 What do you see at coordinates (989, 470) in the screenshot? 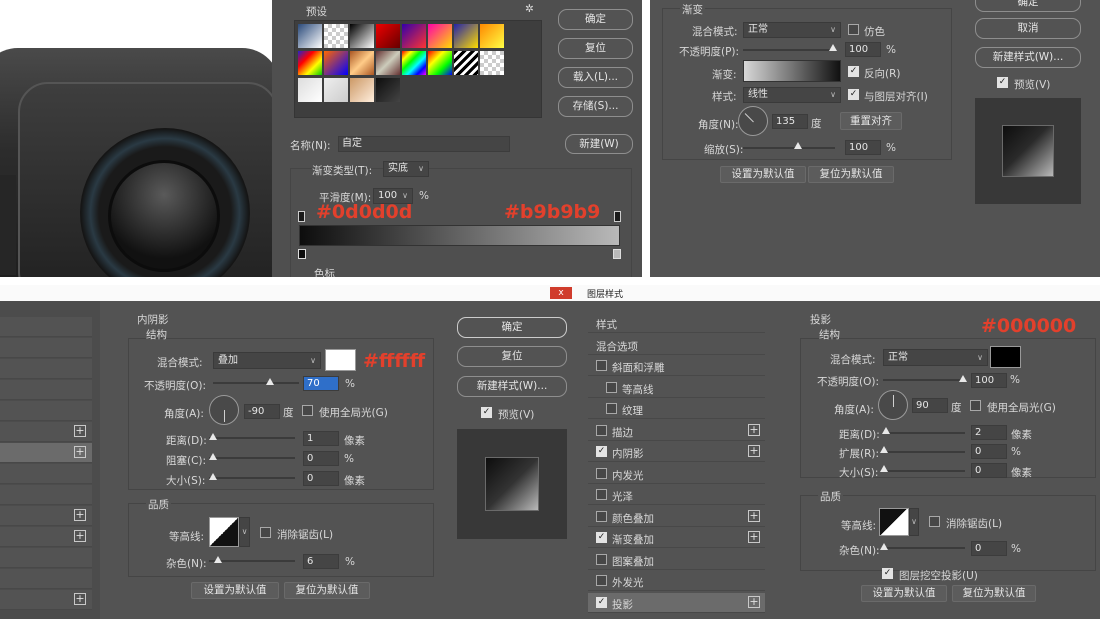
I see `ds-size-input: 0` at bounding box center [989, 470].